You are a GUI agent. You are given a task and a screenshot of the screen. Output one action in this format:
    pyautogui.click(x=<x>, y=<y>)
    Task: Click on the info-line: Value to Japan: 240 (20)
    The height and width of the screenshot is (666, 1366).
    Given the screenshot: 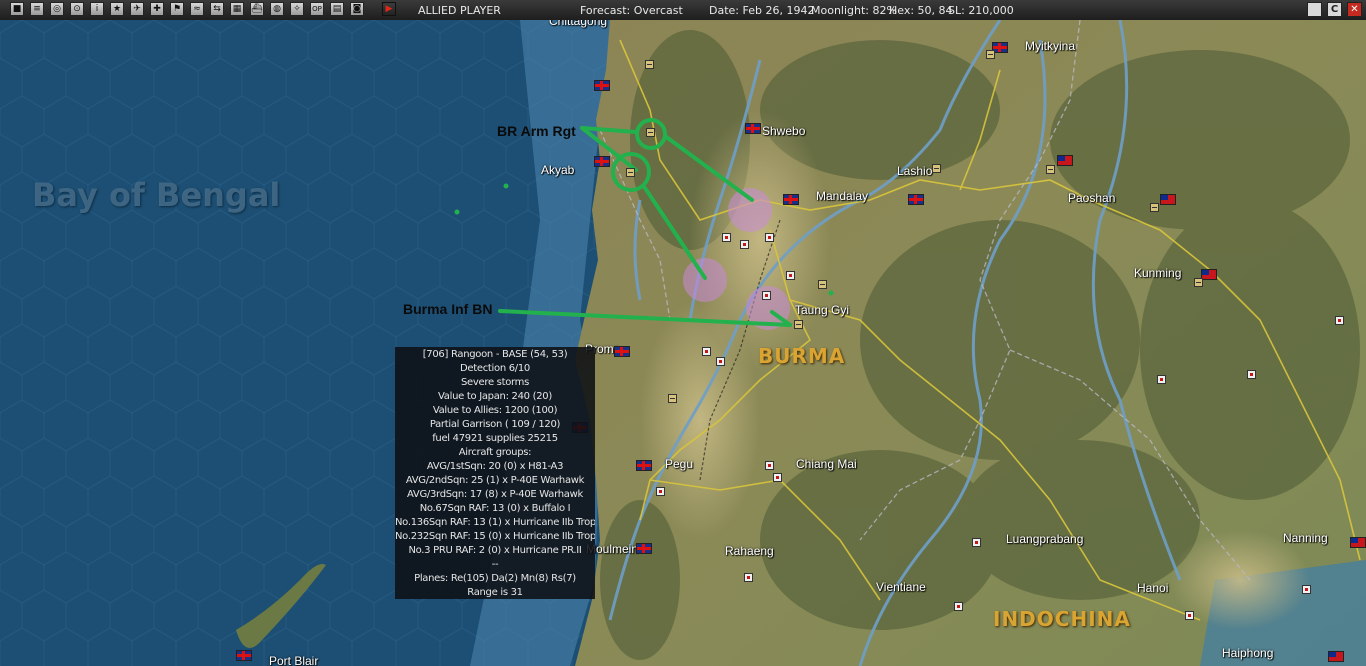 What is the action you would take?
    pyautogui.click(x=495, y=396)
    